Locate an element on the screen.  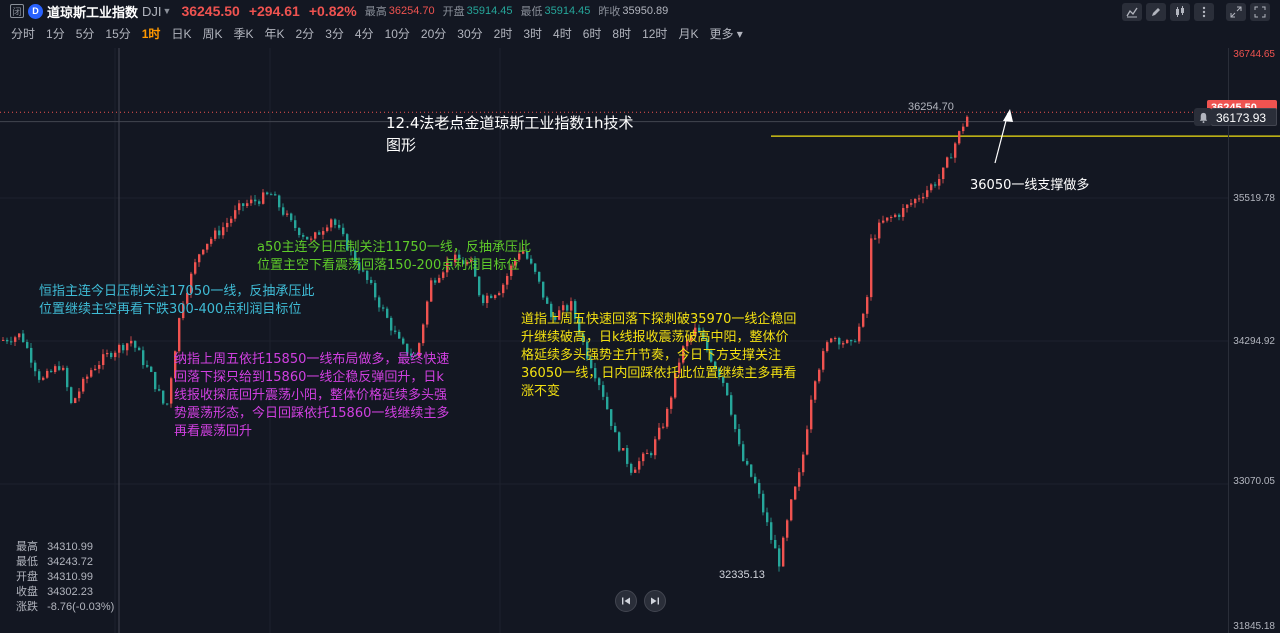
high-label: 最高 is located at coordinates (375, 12).